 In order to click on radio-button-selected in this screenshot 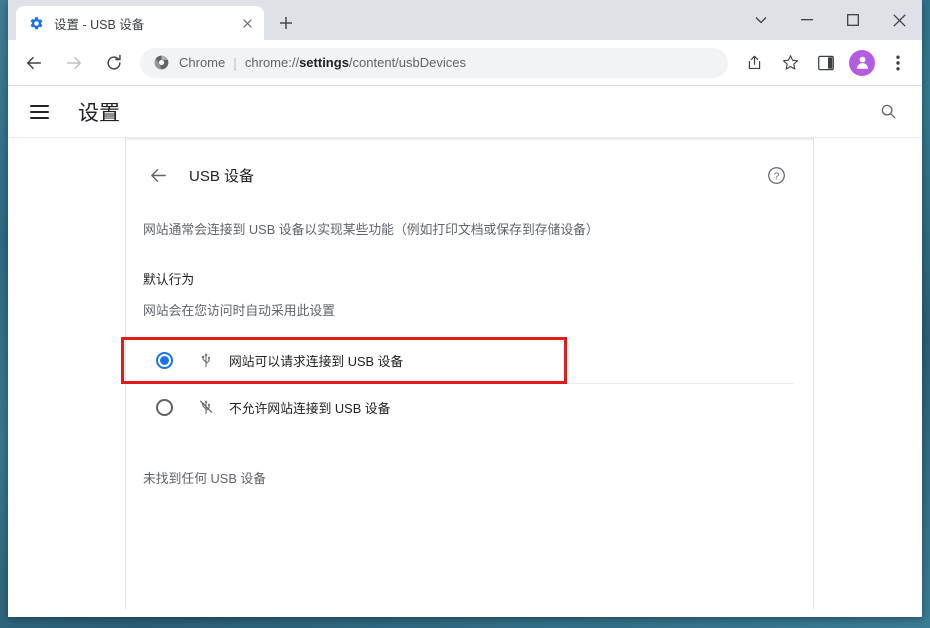, I will do `click(164, 360)`.